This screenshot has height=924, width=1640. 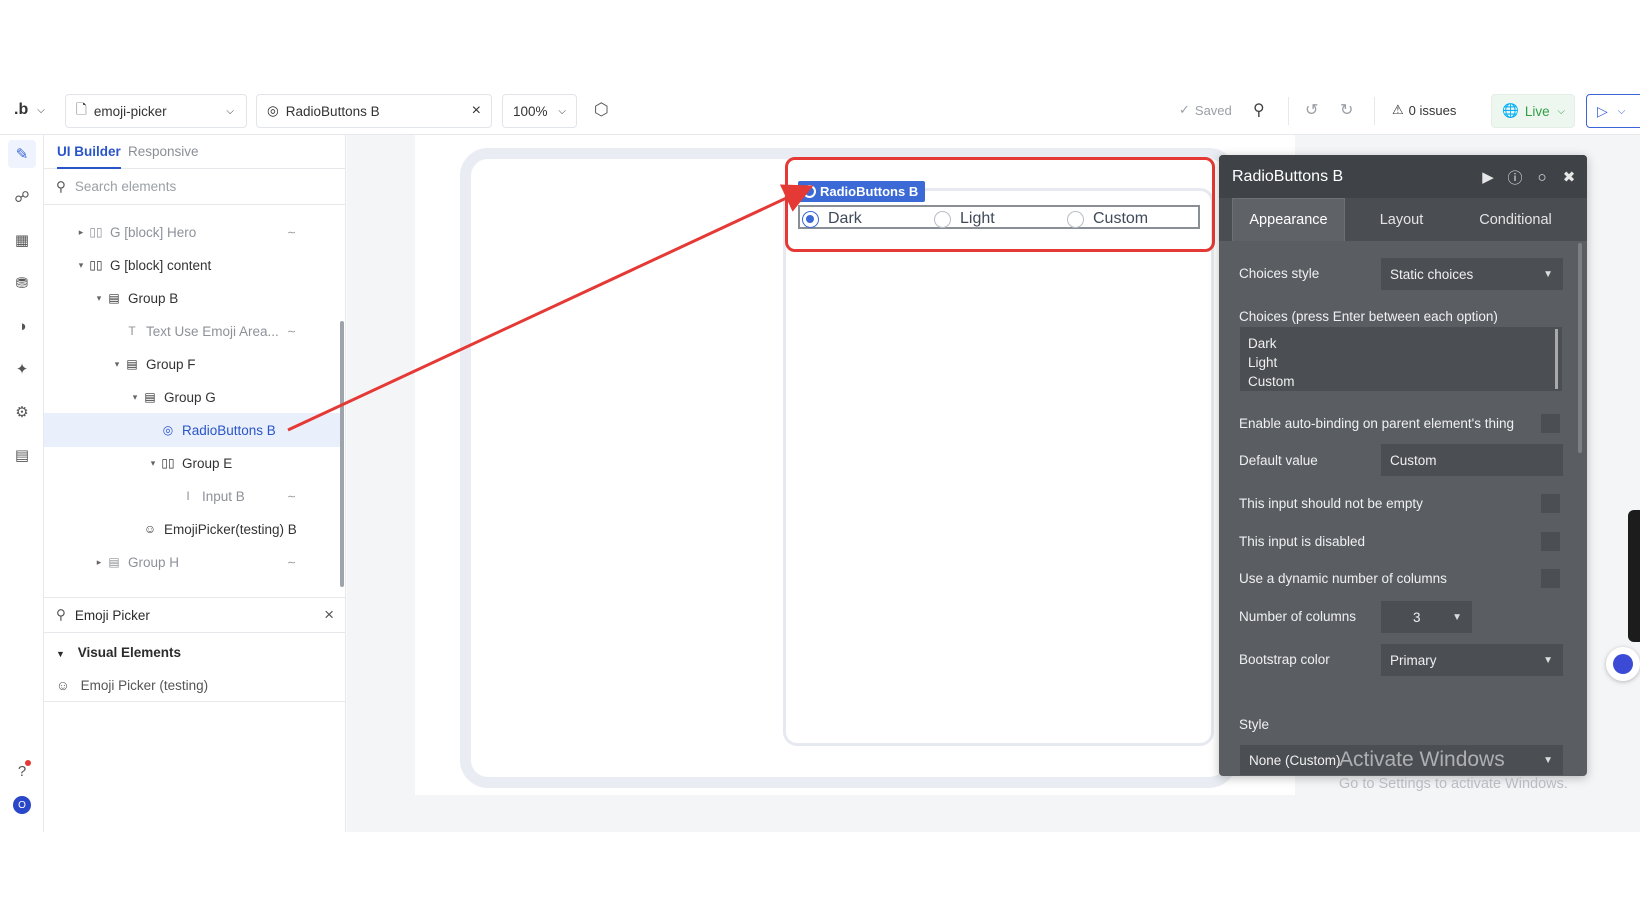 What do you see at coordinates (153, 298) in the screenshot?
I see `tree-item-label: Group B` at bounding box center [153, 298].